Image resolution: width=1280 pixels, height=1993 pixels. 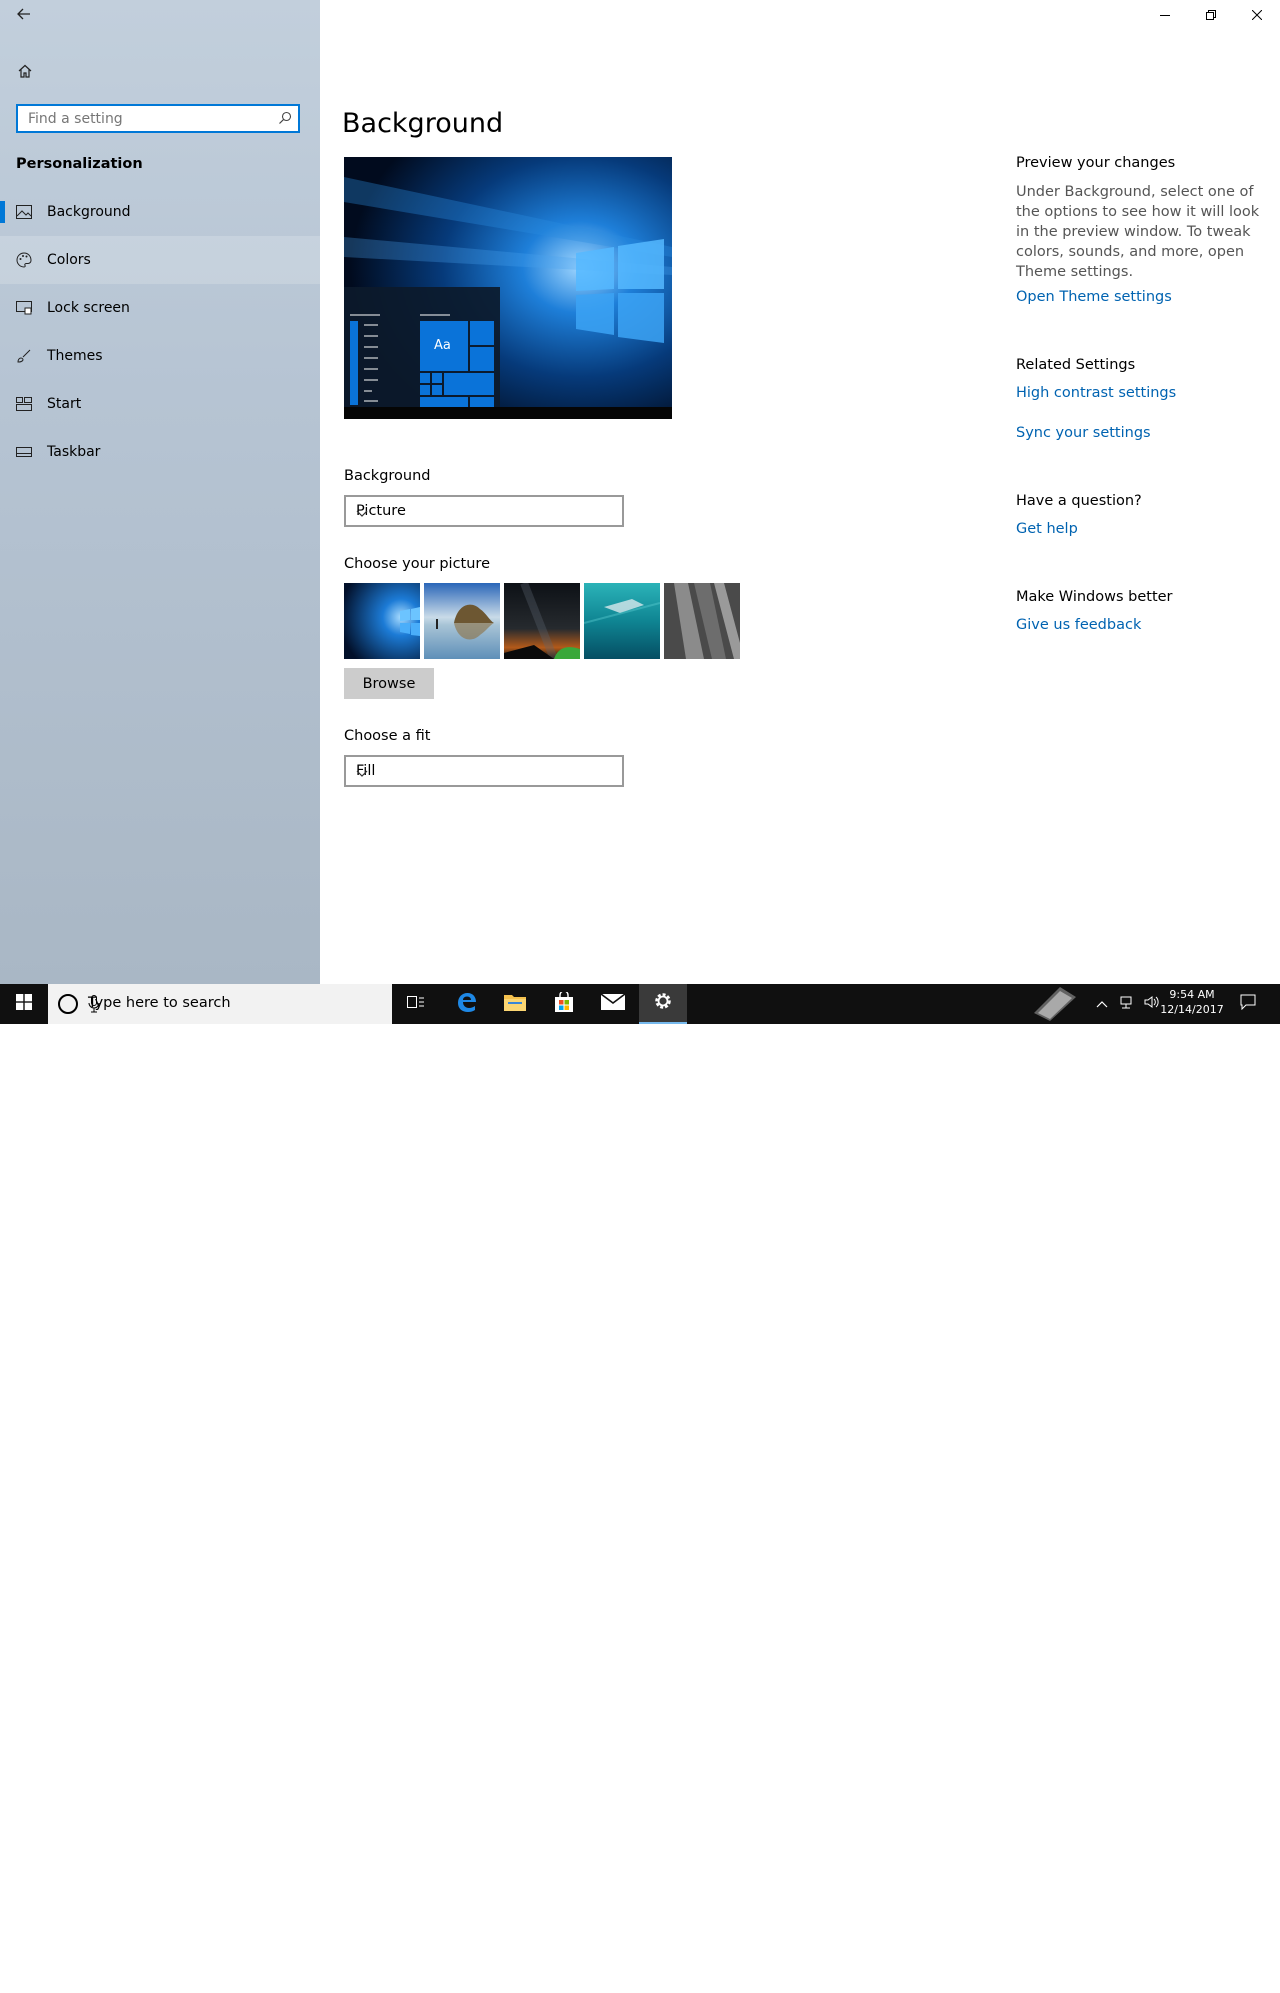 What do you see at coordinates (622, 621) in the screenshot?
I see `picture-thumbnail-underwater` at bounding box center [622, 621].